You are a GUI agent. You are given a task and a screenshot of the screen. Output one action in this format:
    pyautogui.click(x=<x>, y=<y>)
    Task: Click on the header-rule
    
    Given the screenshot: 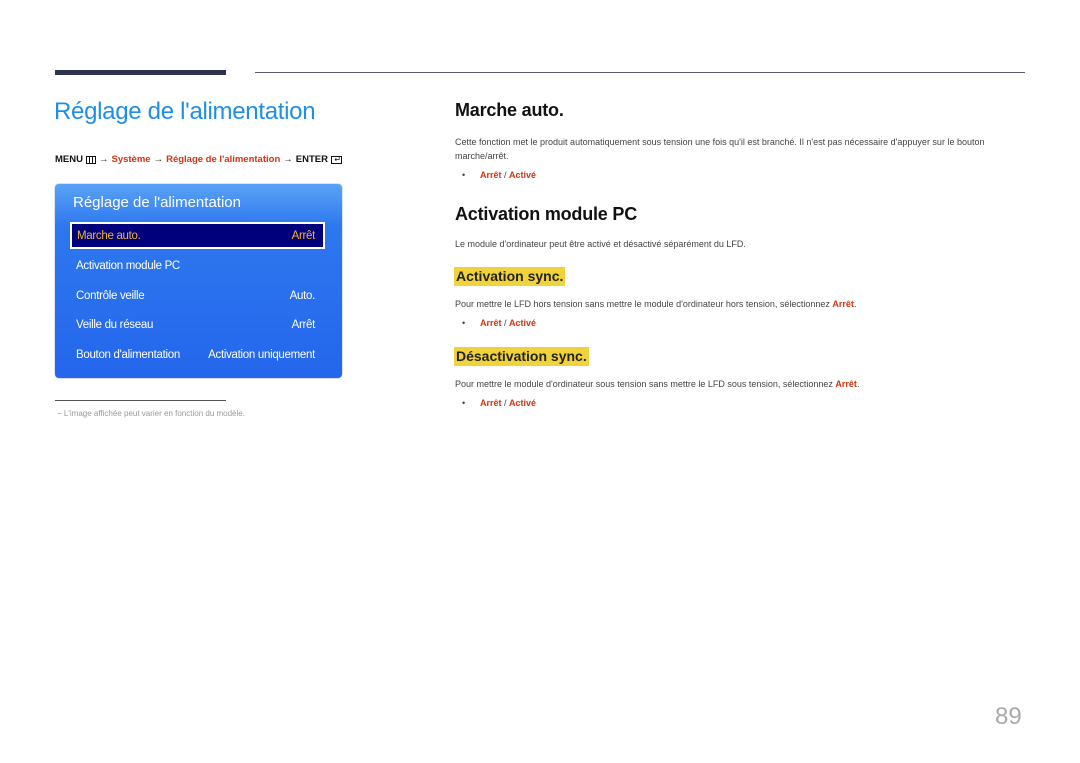 What is the action you would take?
    pyautogui.click(x=640, y=72)
    